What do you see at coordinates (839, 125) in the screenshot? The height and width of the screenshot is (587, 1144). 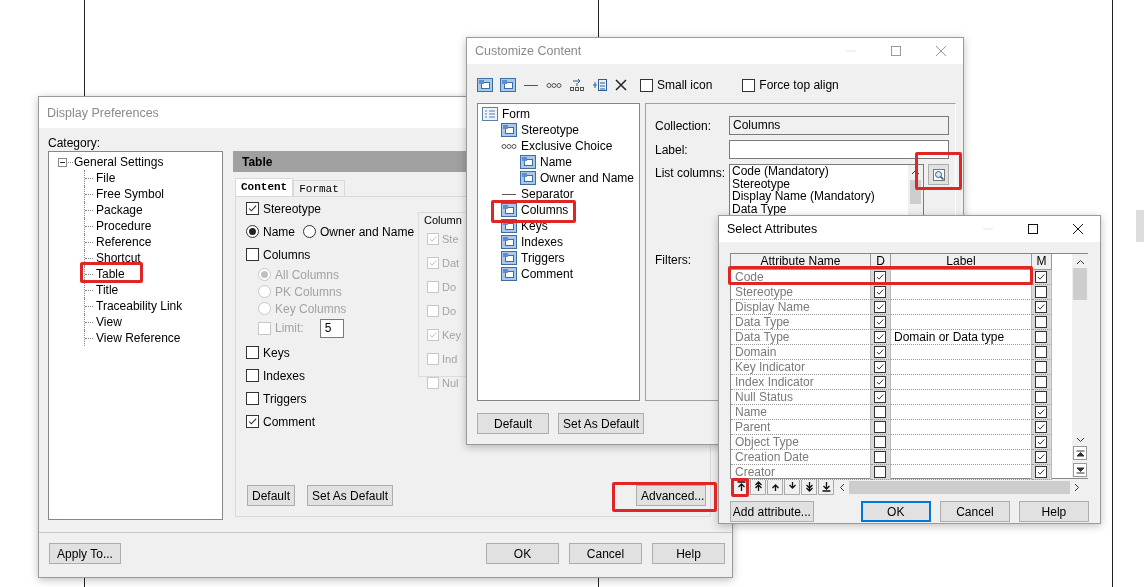 I see `collection-field: Columns` at bounding box center [839, 125].